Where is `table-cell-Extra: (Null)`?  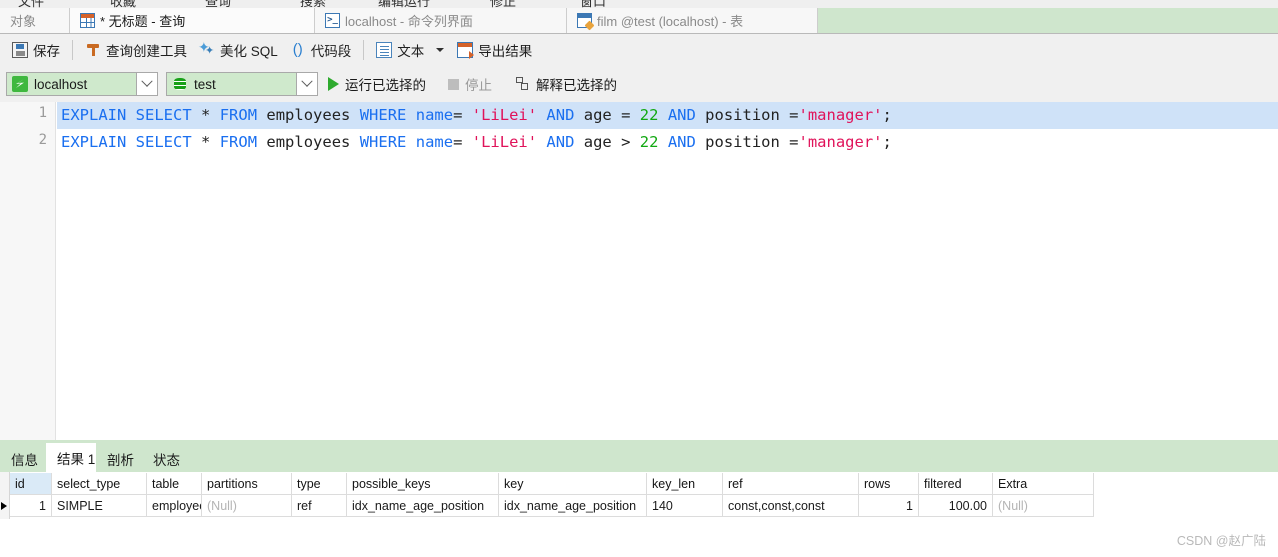 table-cell-Extra: (Null) is located at coordinates (1043, 506).